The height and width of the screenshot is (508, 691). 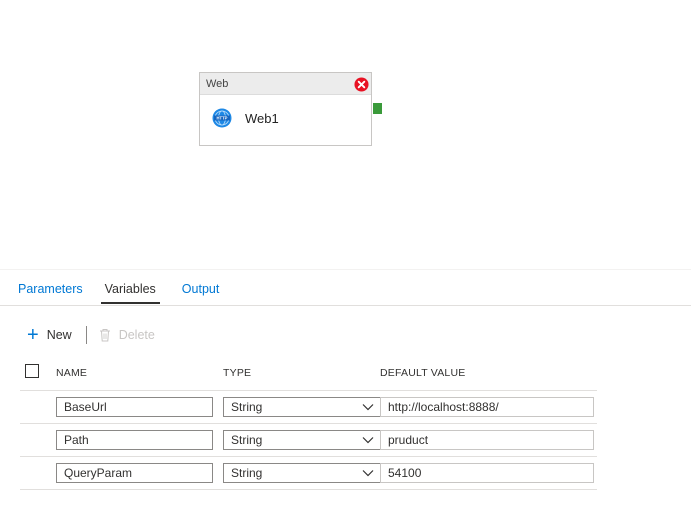 What do you see at coordinates (285, 84) in the screenshot?
I see `activity-header: Web` at bounding box center [285, 84].